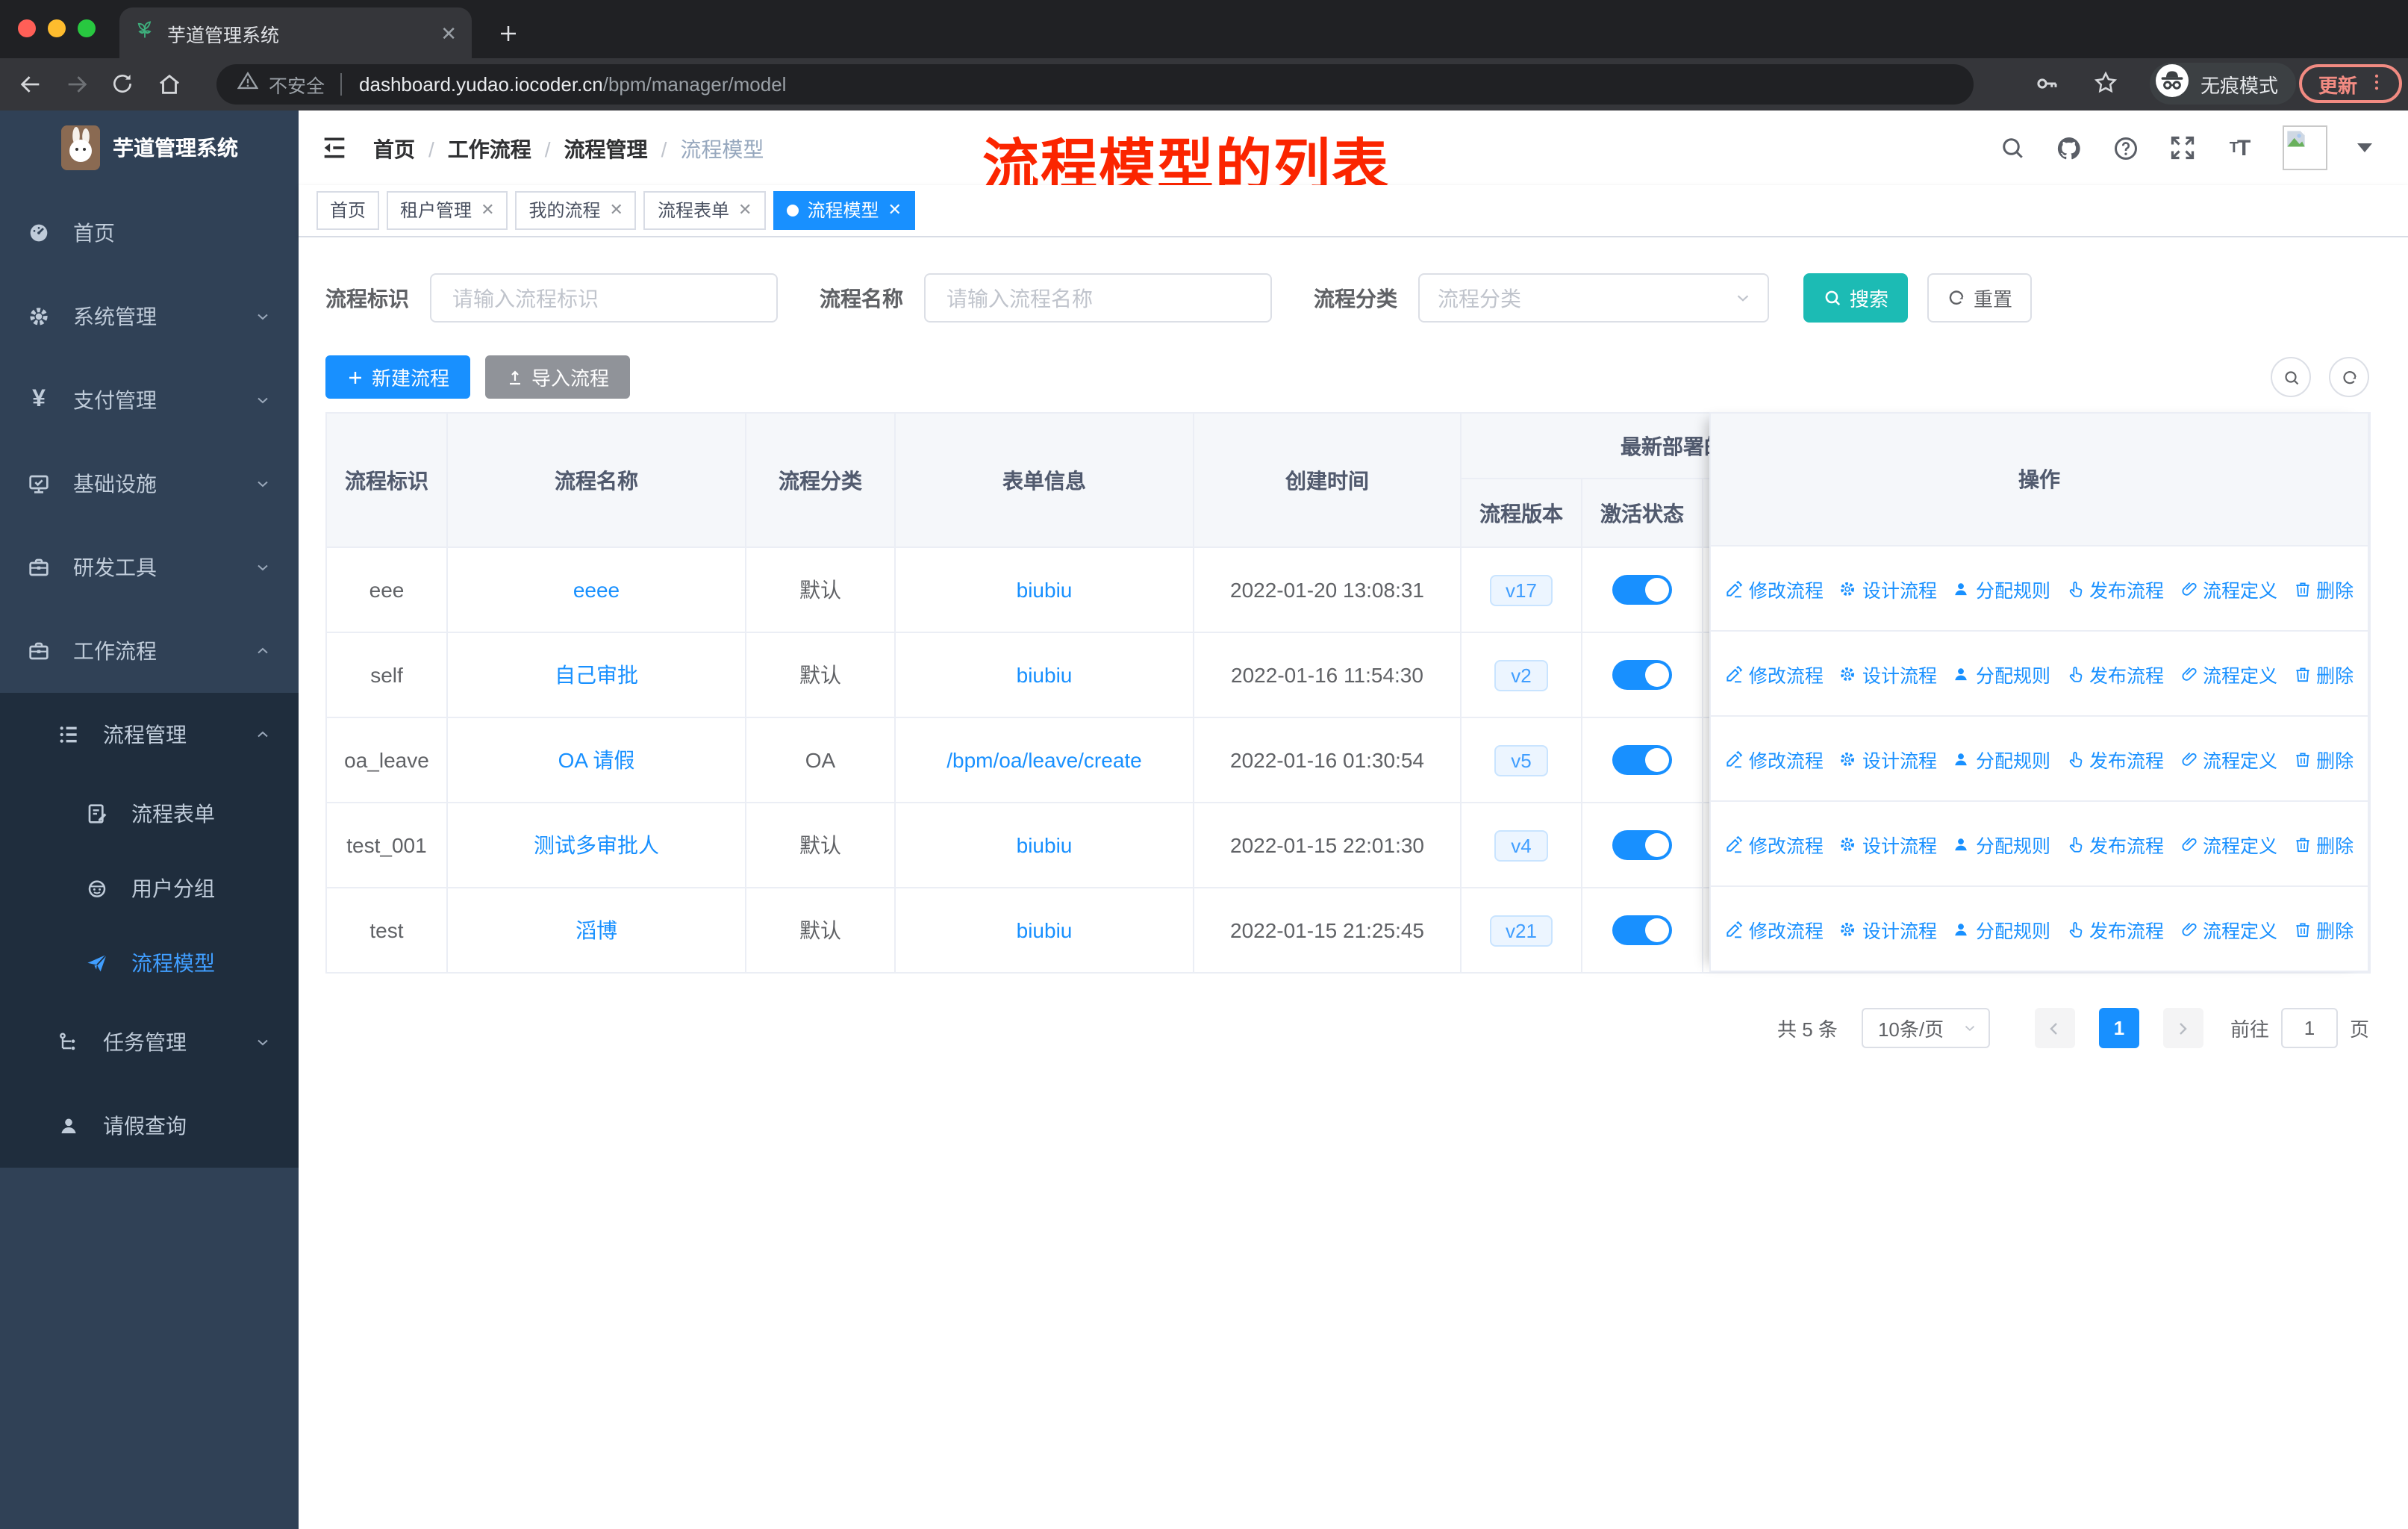 This screenshot has height=1529, width=2408. Describe the element at coordinates (604, 298) in the screenshot. I see `process-id-input` at that location.